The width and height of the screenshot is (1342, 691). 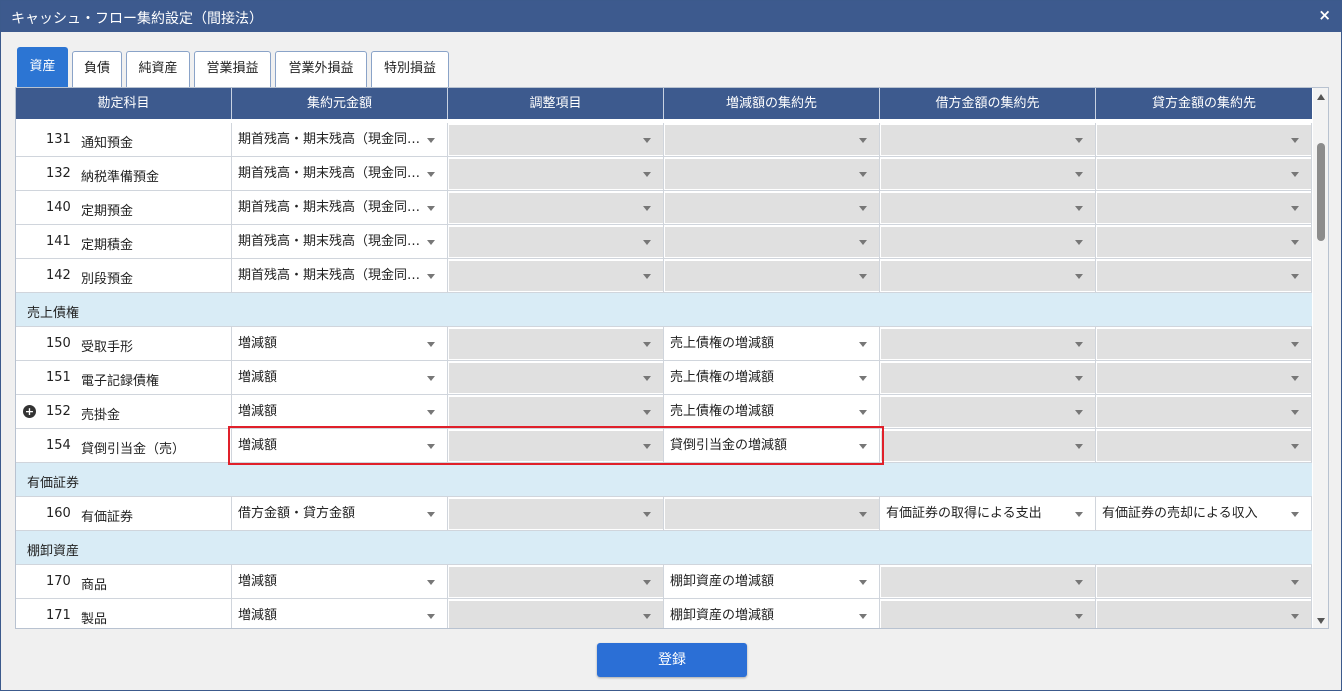 What do you see at coordinates (1321, 97) in the screenshot?
I see `scroll-up-icon` at bounding box center [1321, 97].